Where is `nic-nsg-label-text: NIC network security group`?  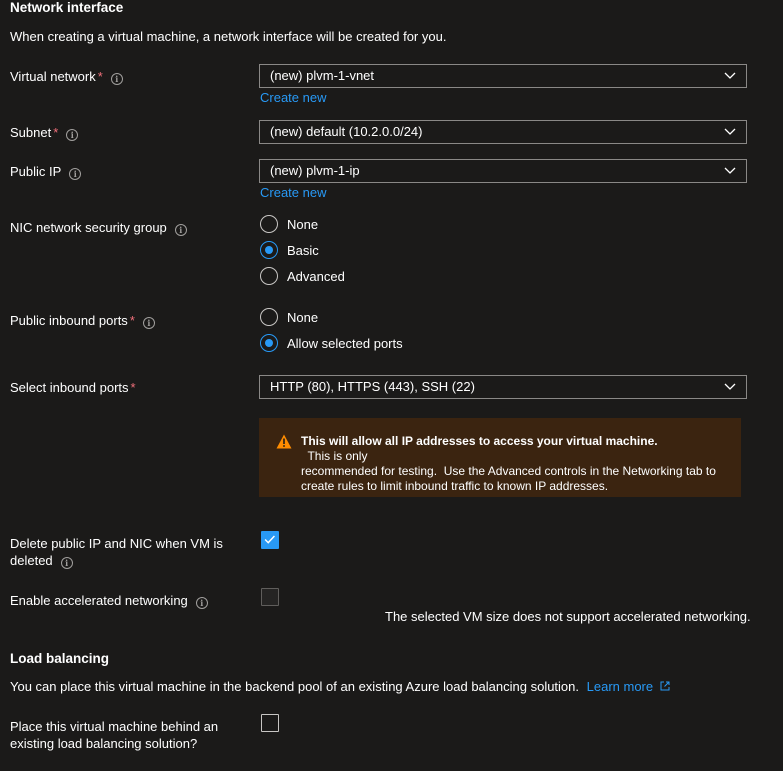 nic-nsg-label-text: NIC network security group is located at coordinates (88, 227).